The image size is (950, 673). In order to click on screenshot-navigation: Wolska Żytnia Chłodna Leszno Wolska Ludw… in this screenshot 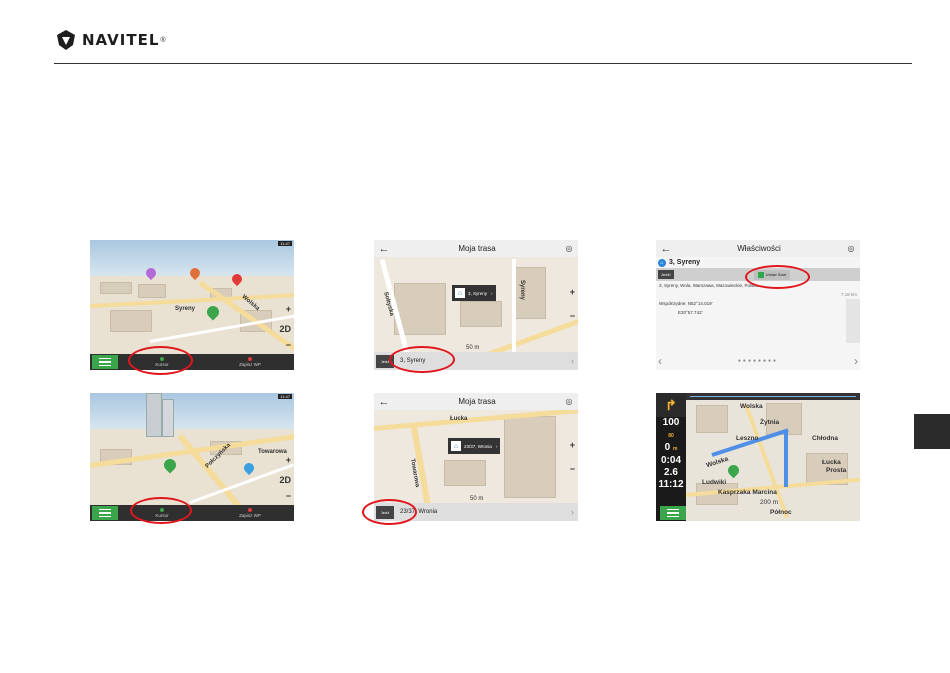, I will do `click(758, 457)`.